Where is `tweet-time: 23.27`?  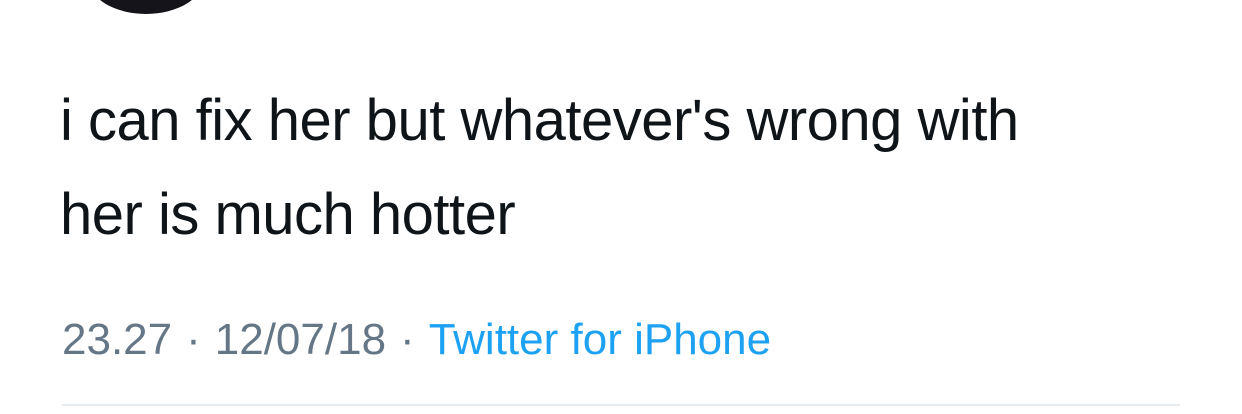 tweet-time: 23.27 is located at coordinates (117, 339).